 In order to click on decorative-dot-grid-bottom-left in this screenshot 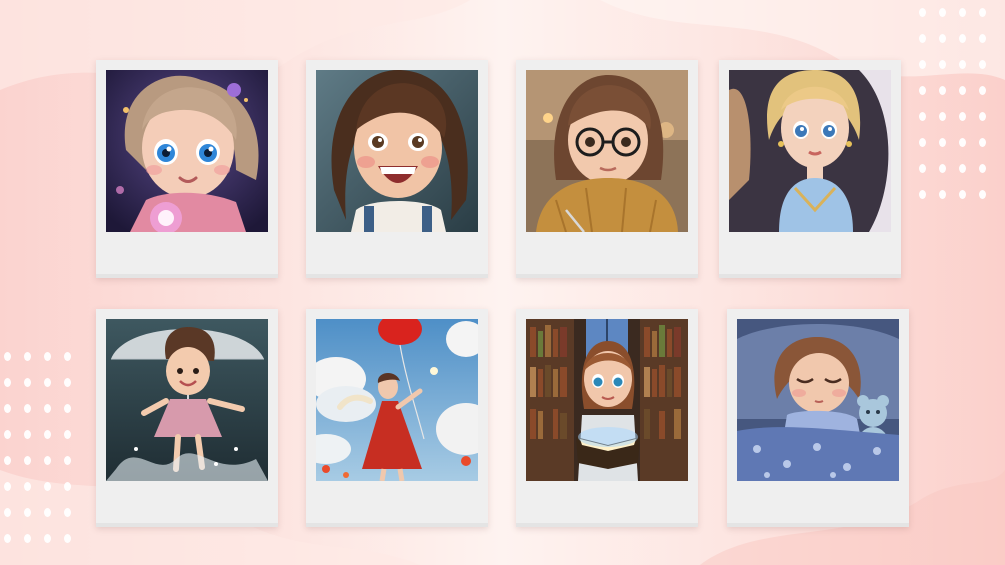, I will do `click(45, 457)`.